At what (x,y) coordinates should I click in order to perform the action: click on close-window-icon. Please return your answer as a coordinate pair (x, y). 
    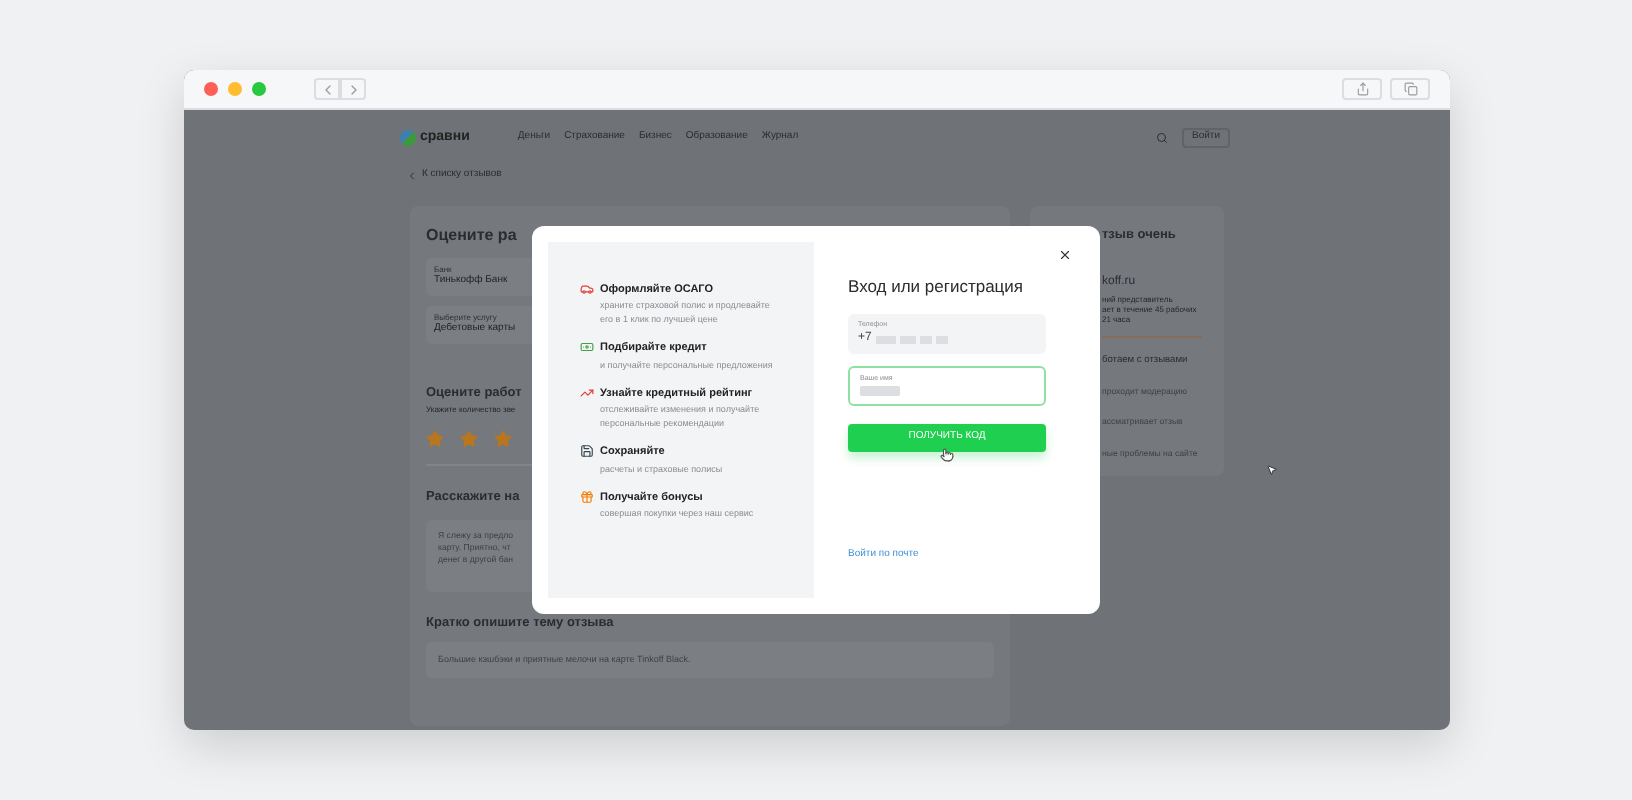
    Looking at the image, I should click on (211, 89).